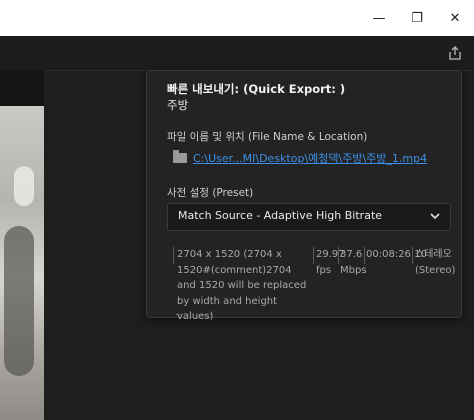 The width and height of the screenshot is (474, 420). I want to click on preset-section-label: 사전 설정 (Preset), so click(210, 193).